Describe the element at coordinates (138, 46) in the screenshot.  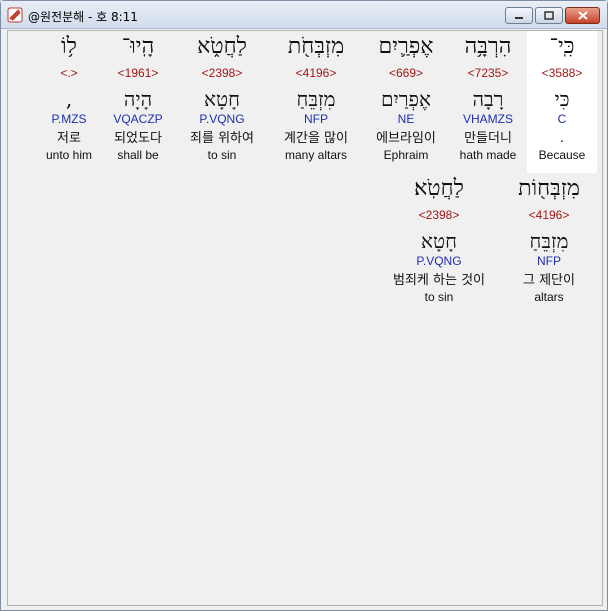
I see `hebrew-word: הָֽיוּ־` at that location.